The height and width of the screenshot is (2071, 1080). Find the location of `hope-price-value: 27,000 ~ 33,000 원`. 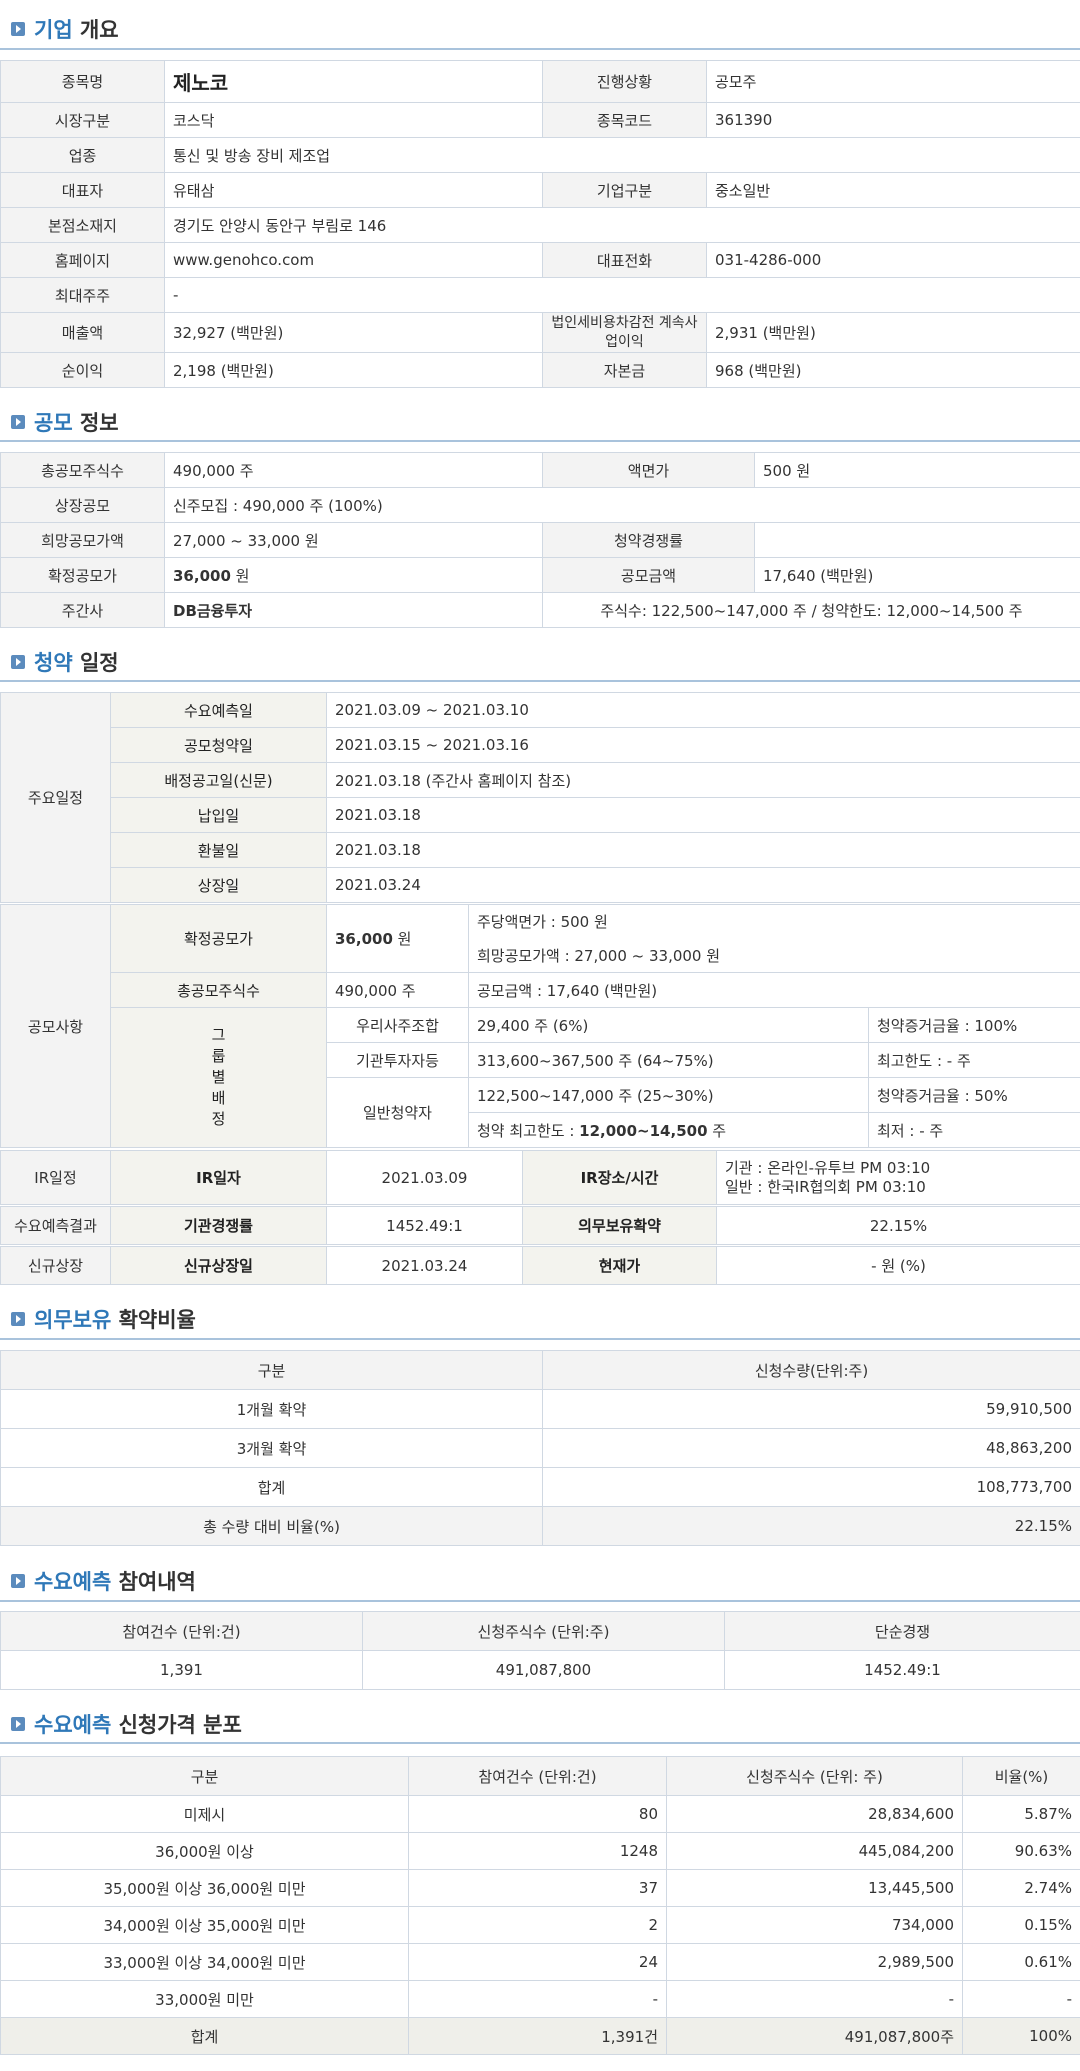

hope-price-value: 27,000 ~ 33,000 원 is located at coordinates (353, 540).